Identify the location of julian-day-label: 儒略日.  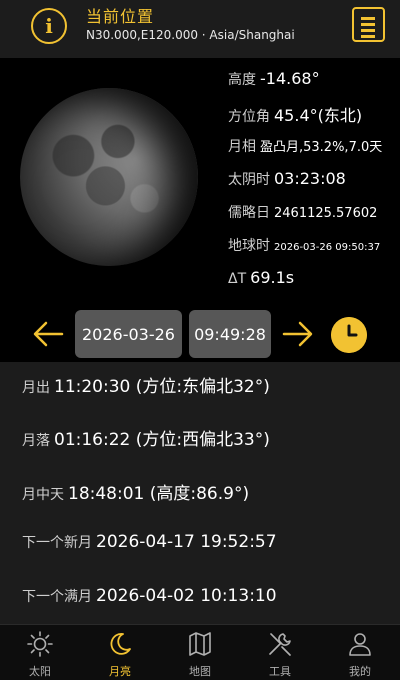
(249, 213).